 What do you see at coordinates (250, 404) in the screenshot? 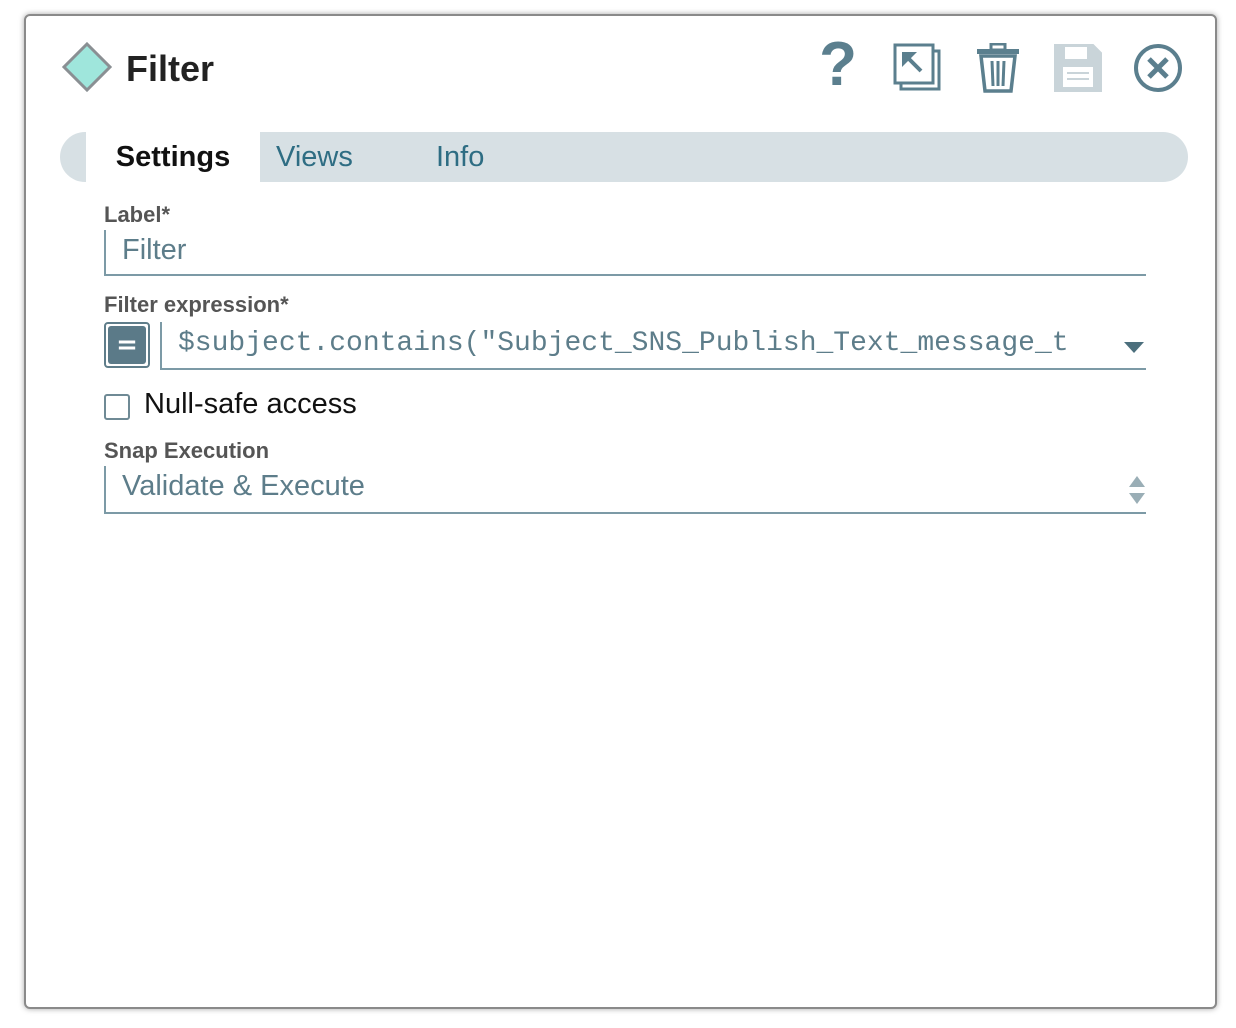
I see `null-safe-label: Null-safe access` at bounding box center [250, 404].